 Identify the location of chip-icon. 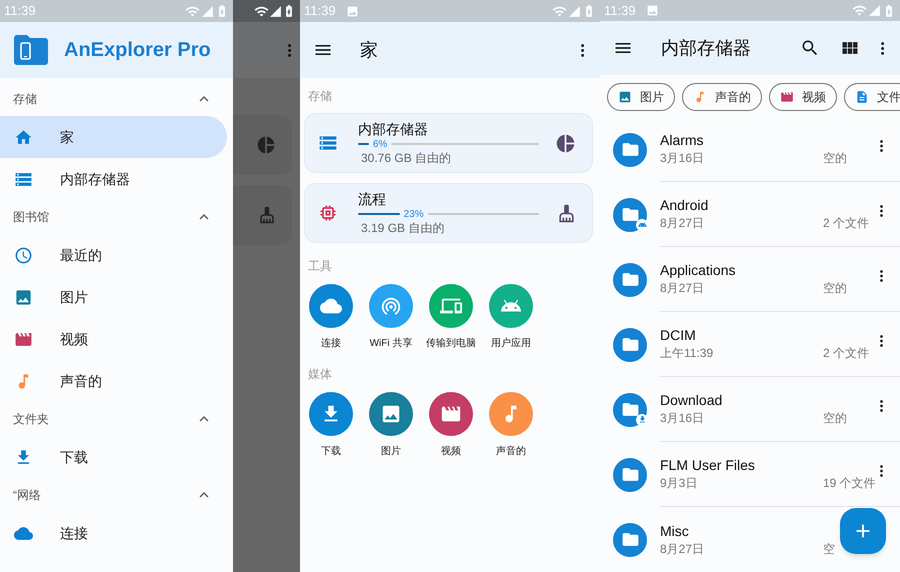
(328, 213).